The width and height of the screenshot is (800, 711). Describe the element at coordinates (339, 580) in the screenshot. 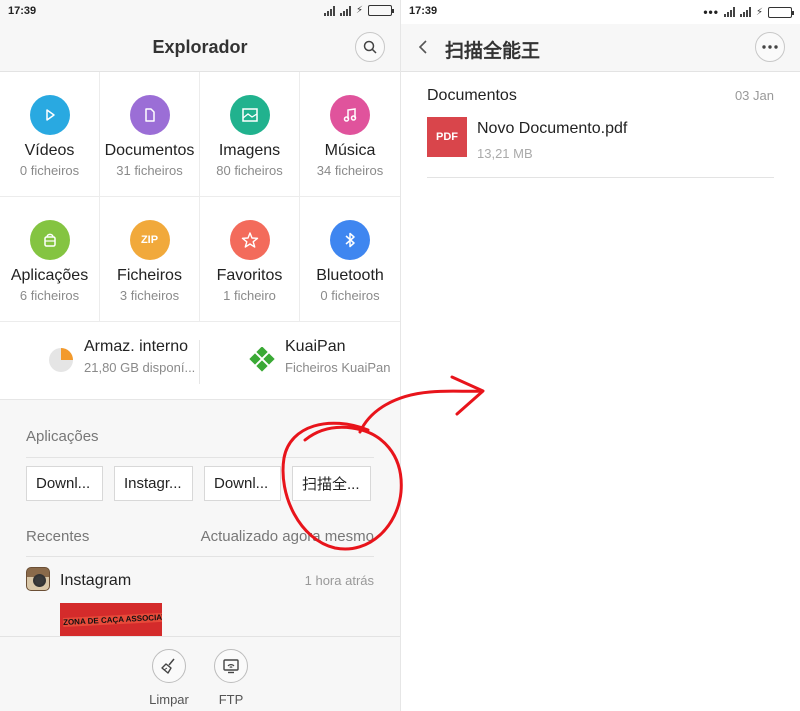

I see `recent-item-time: 1 hora atrás` at that location.